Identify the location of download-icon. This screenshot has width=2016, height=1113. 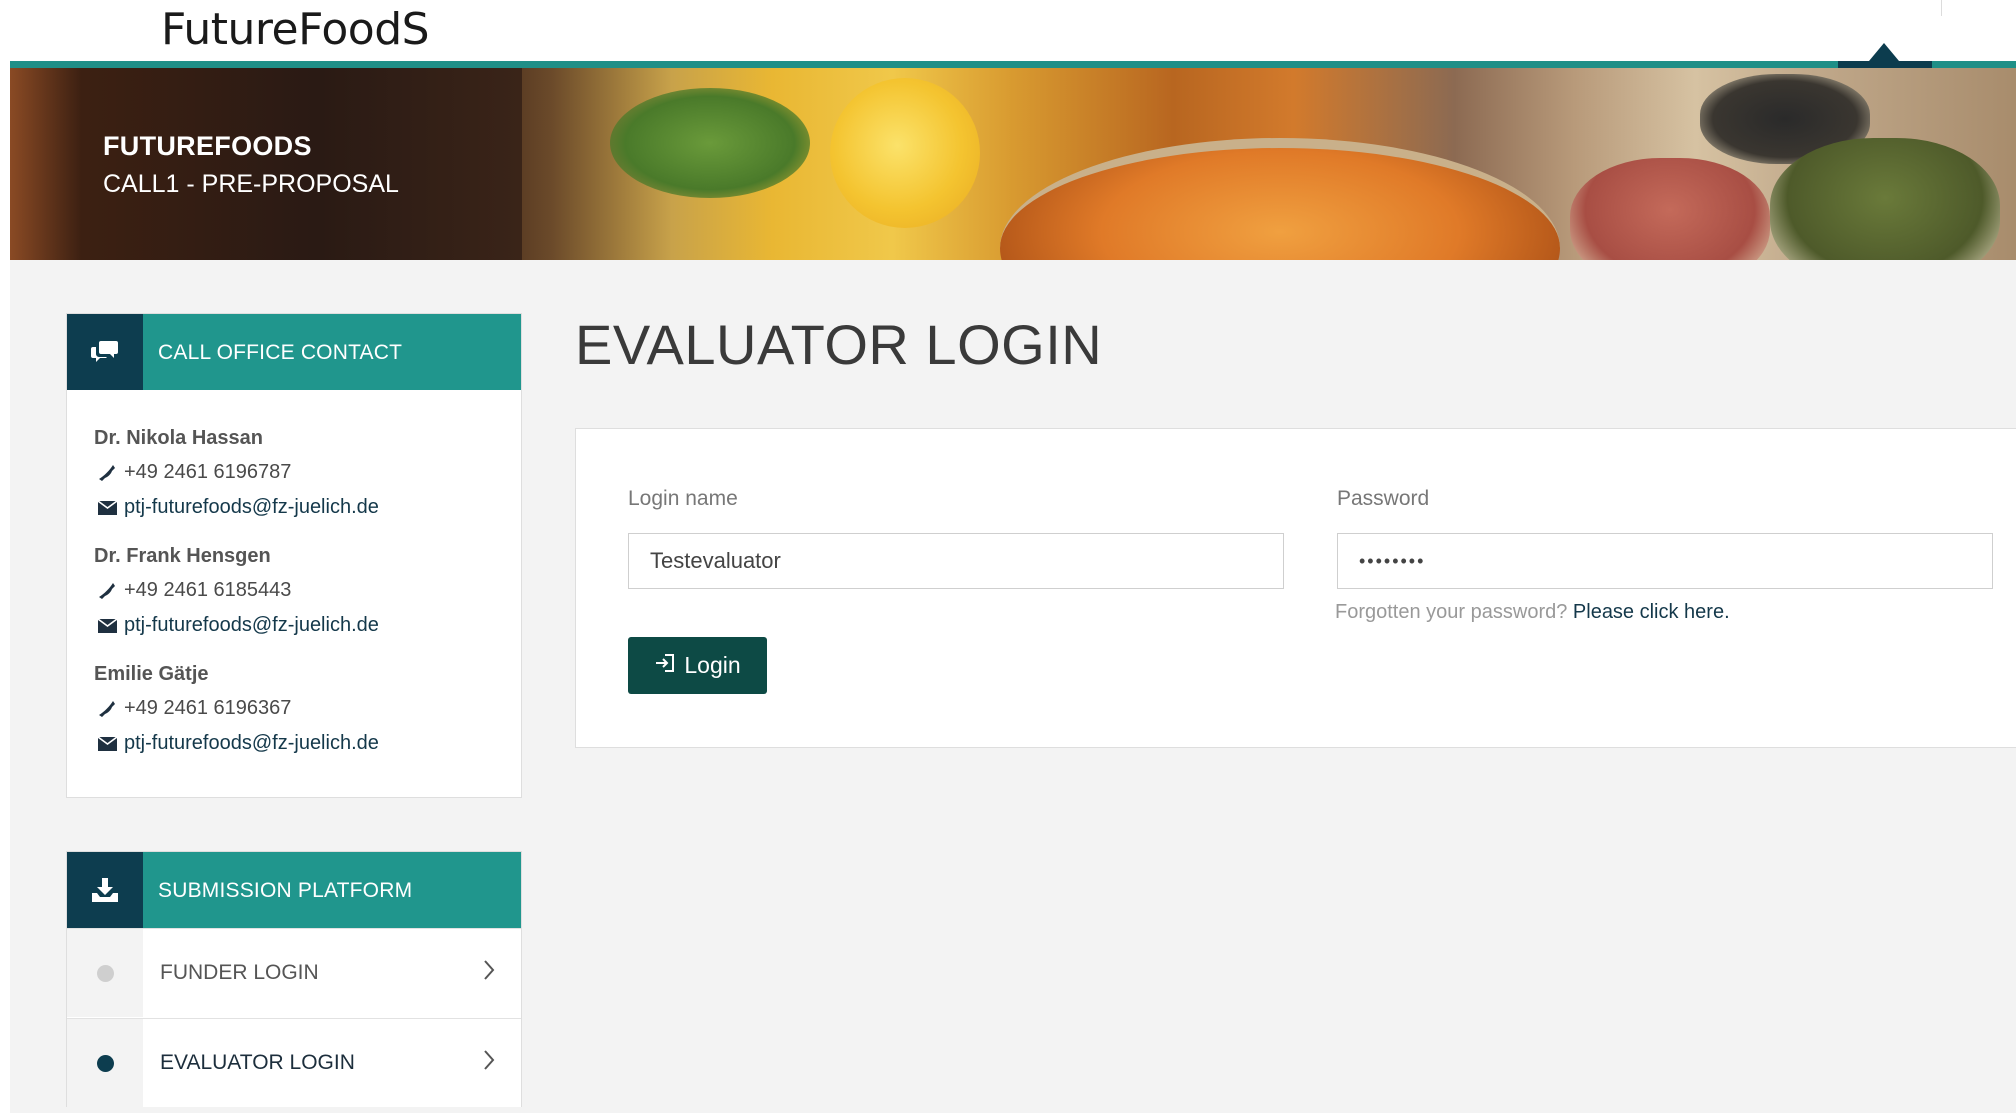
(105, 890).